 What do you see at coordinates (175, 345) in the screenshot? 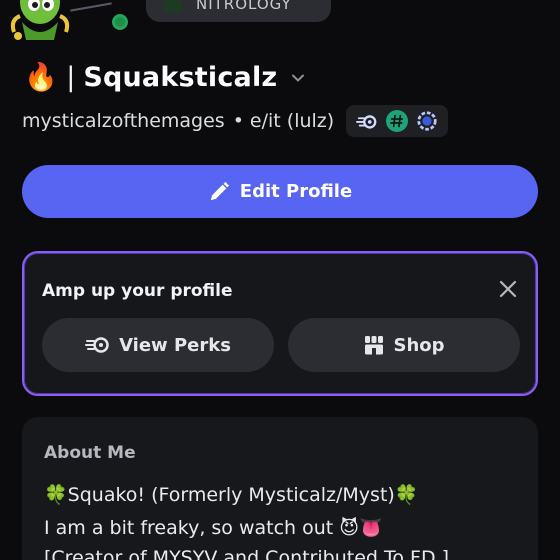
I see `view-perks-label: View Perks` at bounding box center [175, 345].